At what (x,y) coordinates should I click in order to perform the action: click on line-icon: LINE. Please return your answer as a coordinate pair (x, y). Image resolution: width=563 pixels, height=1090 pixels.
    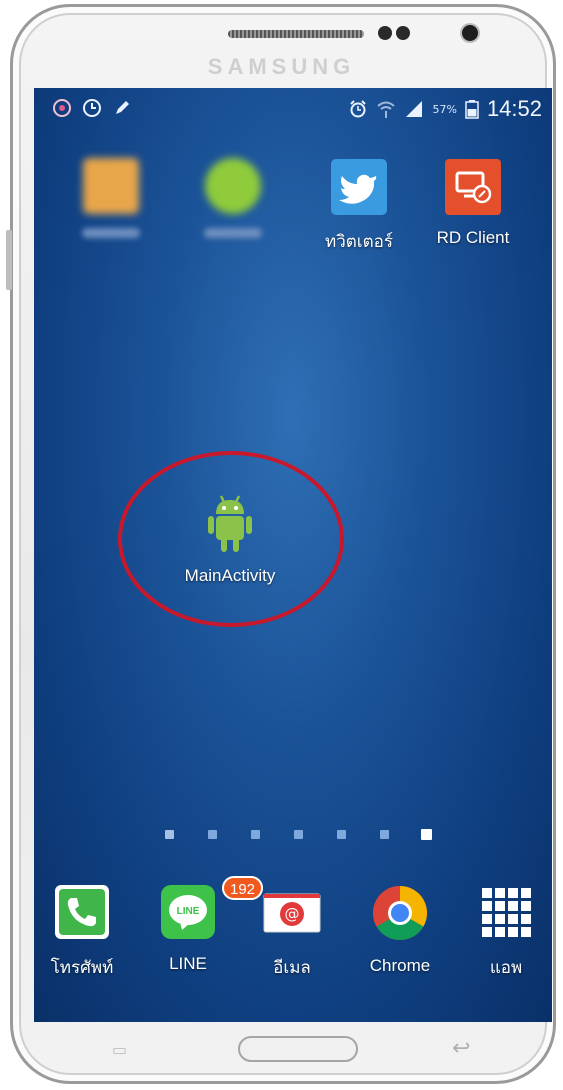
    Looking at the image, I should click on (188, 912).